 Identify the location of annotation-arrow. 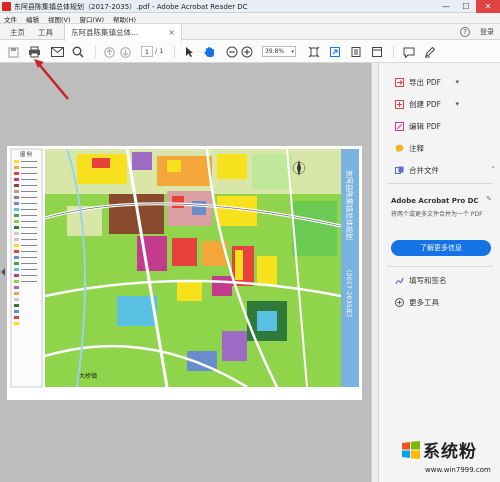
(51, 79).